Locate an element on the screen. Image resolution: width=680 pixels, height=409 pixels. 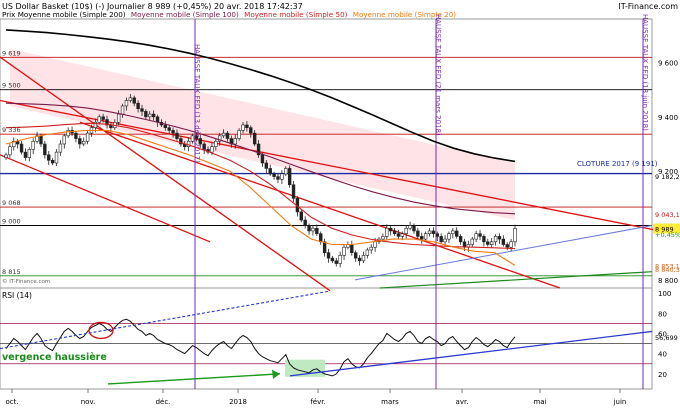
right-value-label: 8 840,3 is located at coordinates (667, 270).